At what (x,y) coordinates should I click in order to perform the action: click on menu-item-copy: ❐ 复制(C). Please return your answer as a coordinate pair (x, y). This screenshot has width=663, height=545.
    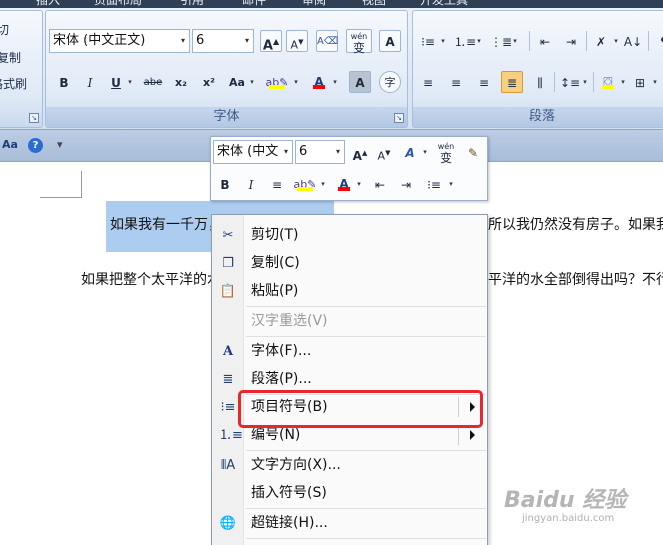
    Looking at the image, I should click on (349, 263).